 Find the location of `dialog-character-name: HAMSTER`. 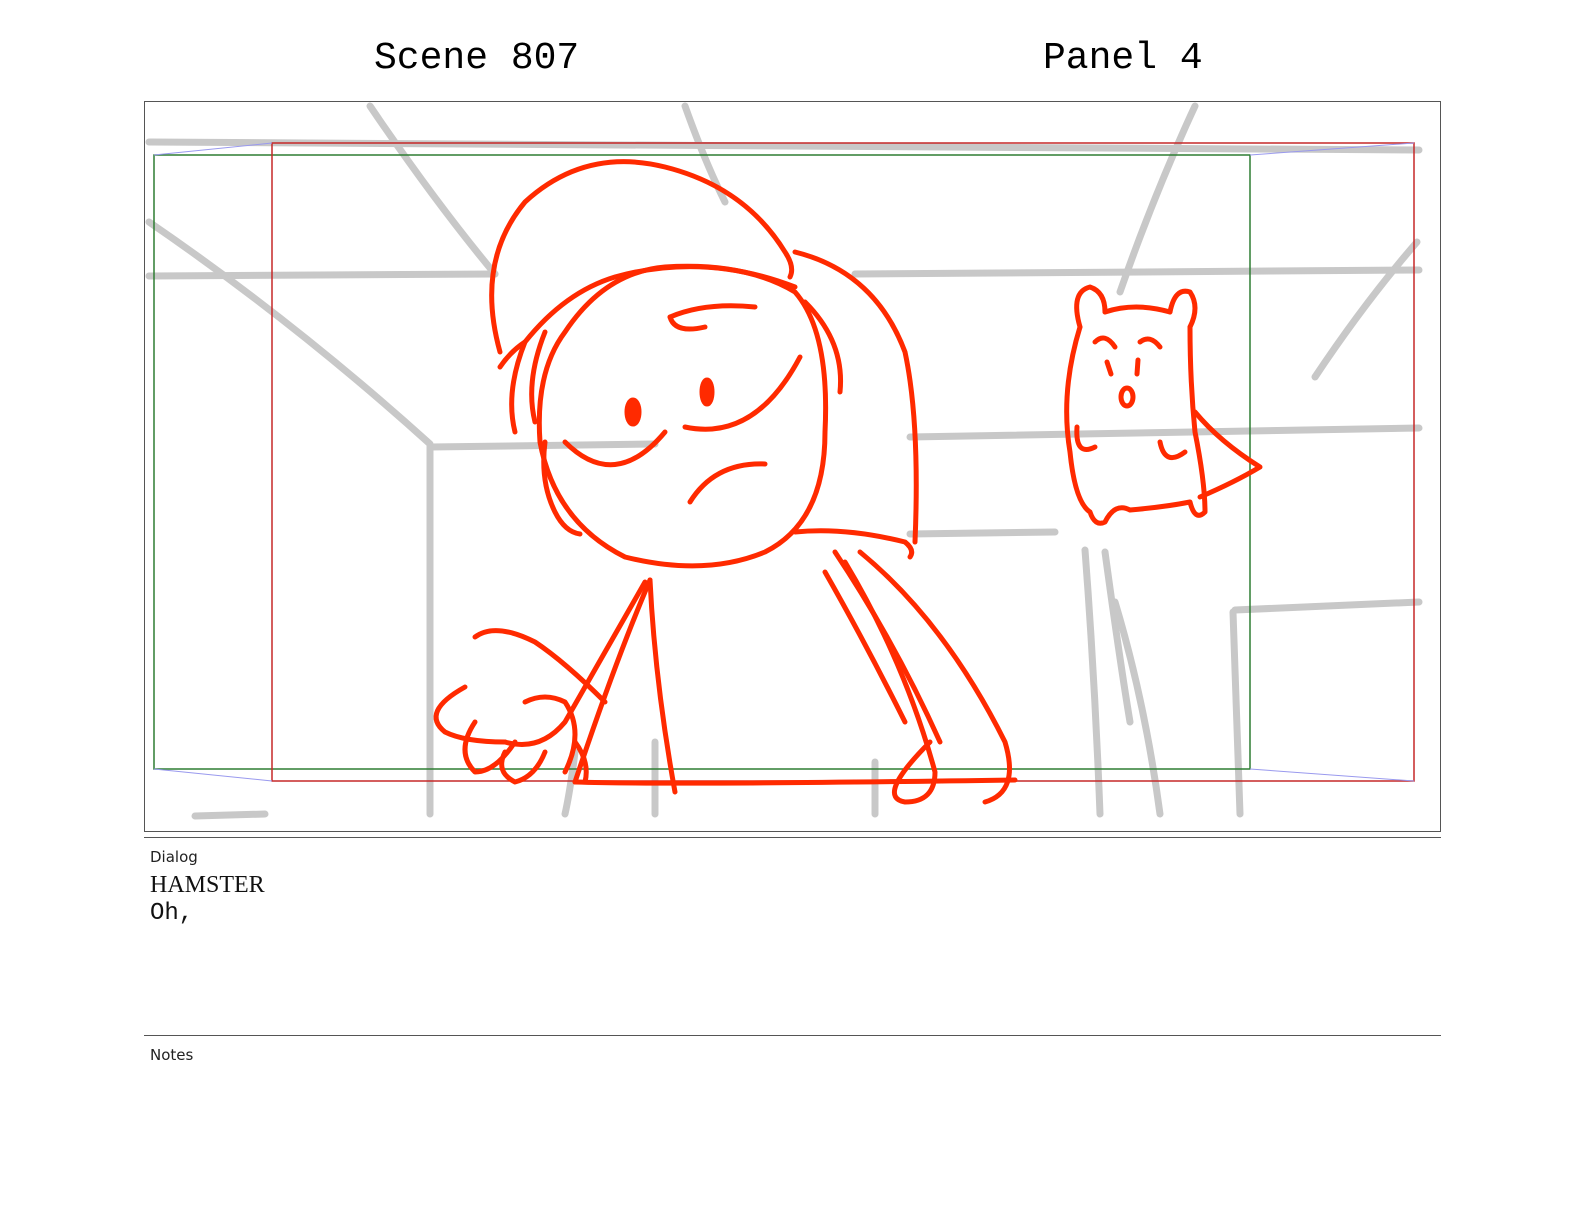

dialog-character-name: HAMSTER is located at coordinates (207, 885).